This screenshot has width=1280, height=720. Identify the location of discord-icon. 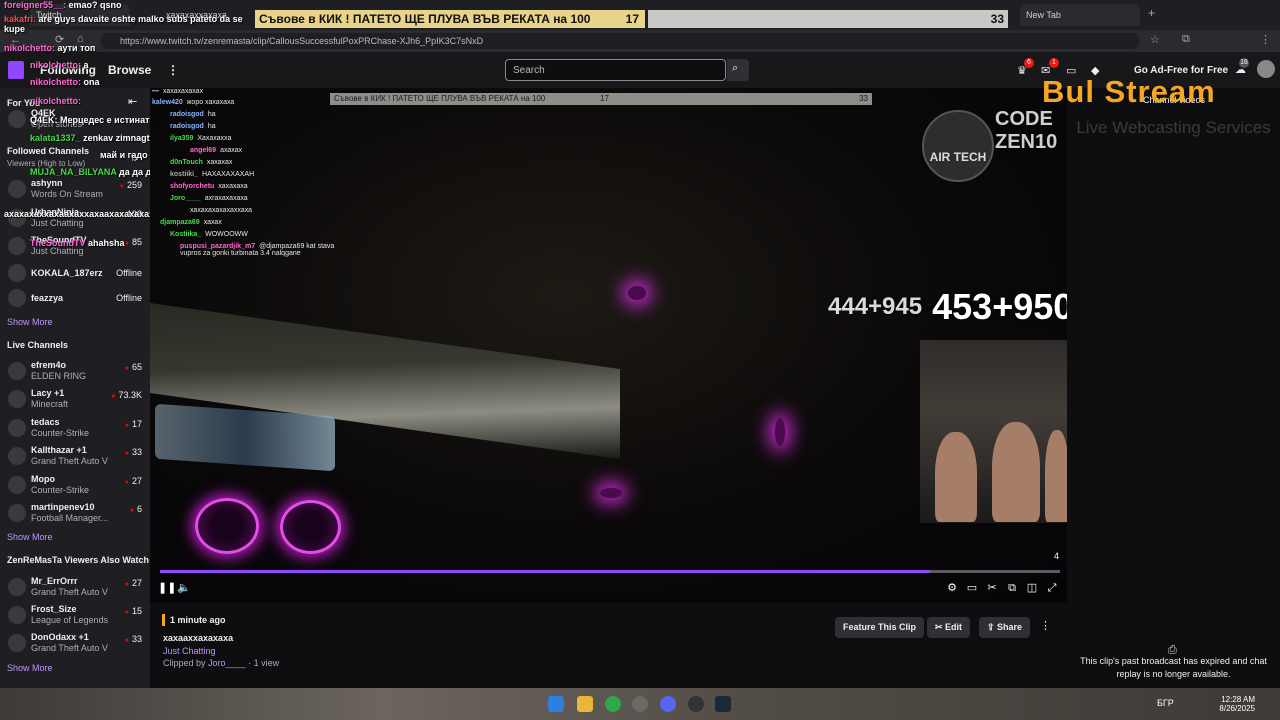
(668, 704).